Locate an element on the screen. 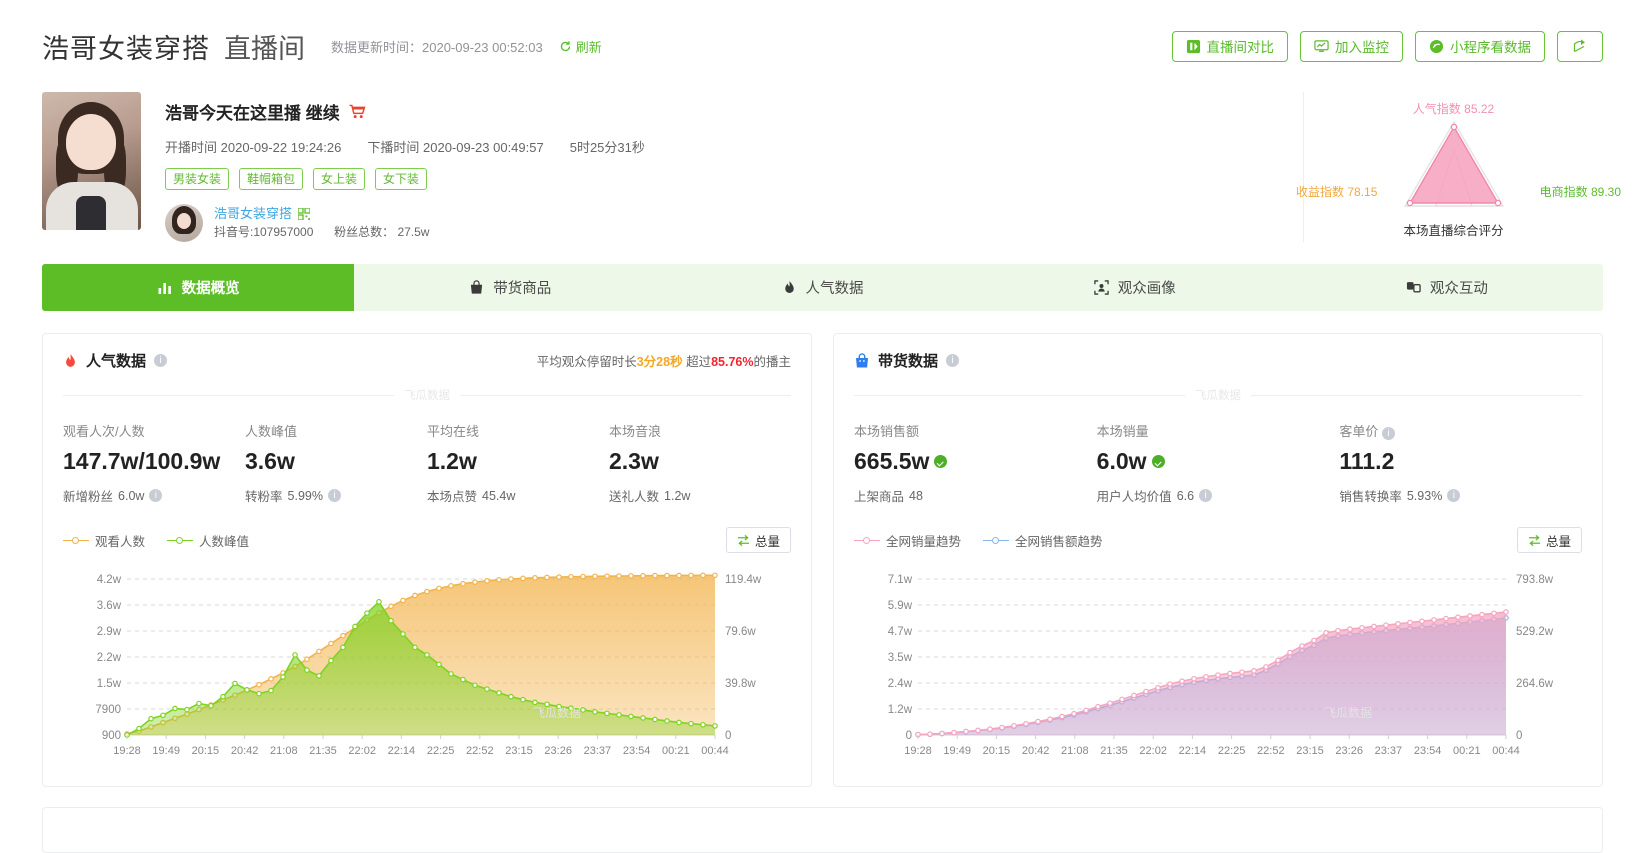 This screenshot has width=1645, height=853. stat-key: 本场销售额 is located at coordinates (887, 431).